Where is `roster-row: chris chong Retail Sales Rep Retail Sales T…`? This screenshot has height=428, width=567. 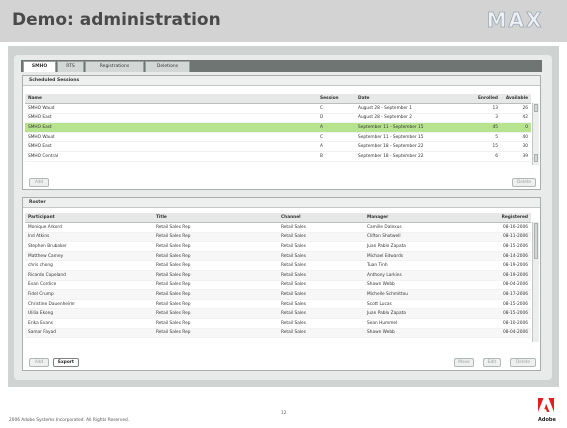 roster-row: chris chong Retail Sales Rep Retail Sales T… is located at coordinates (278, 265).